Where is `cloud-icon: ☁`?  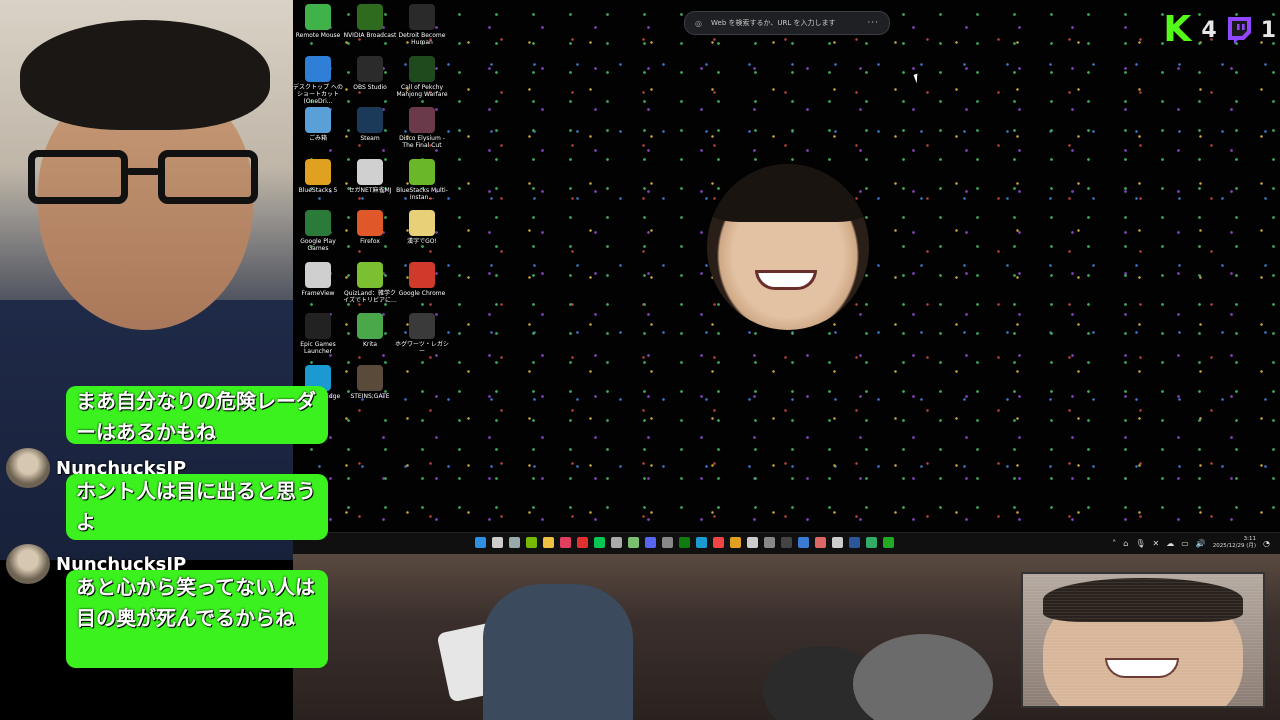
cloud-icon: ☁ is located at coordinates (1170, 543).